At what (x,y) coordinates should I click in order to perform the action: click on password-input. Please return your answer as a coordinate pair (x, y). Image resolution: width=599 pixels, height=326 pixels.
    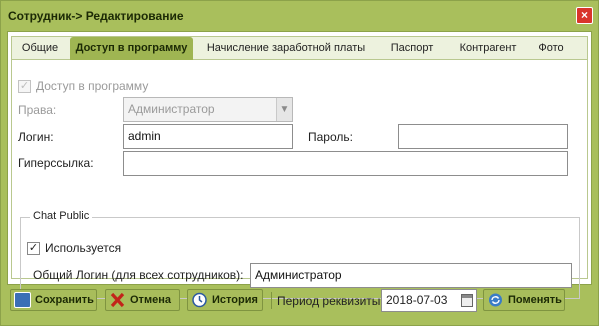
    Looking at the image, I should click on (483, 136).